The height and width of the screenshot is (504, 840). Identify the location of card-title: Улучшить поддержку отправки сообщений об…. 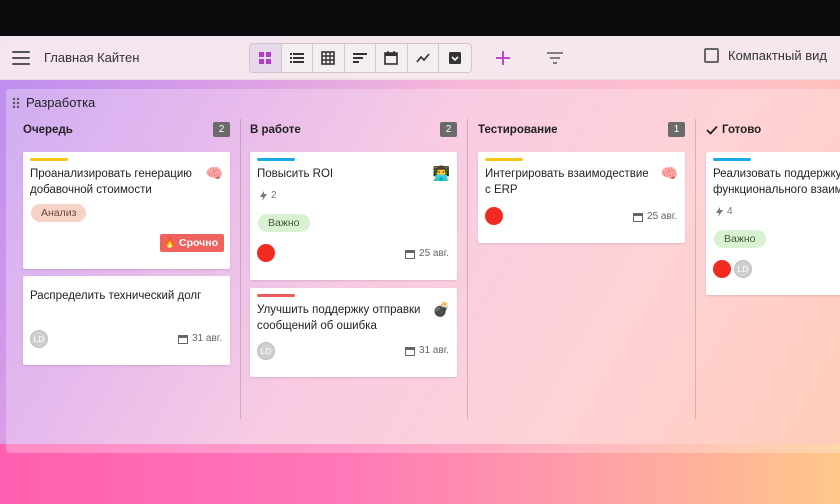
(339, 318).